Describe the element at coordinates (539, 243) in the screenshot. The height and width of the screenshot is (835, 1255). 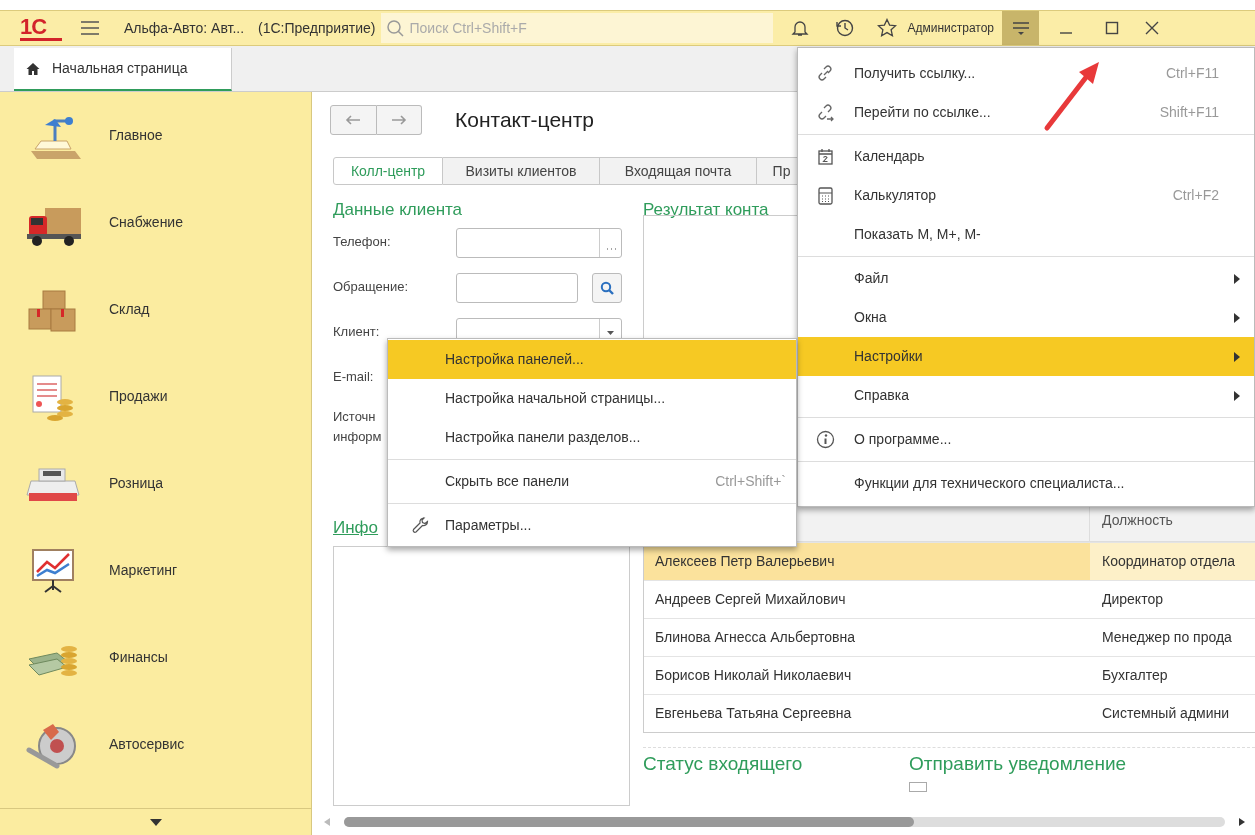
I see `phone-field` at that location.